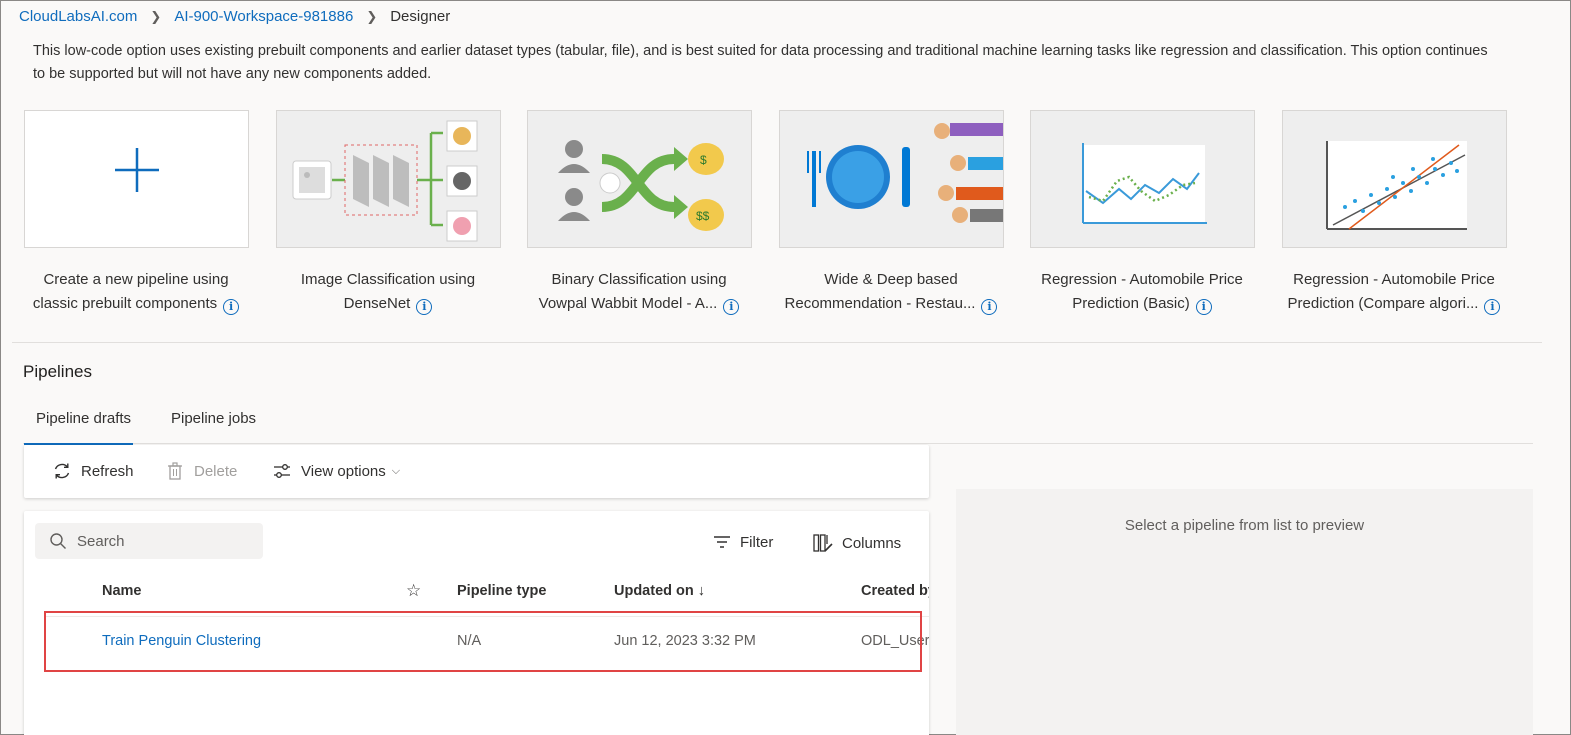 Image resolution: width=1571 pixels, height=735 pixels. I want to click on binary-classification-thumbnail: $ $$, so click(639, 179).